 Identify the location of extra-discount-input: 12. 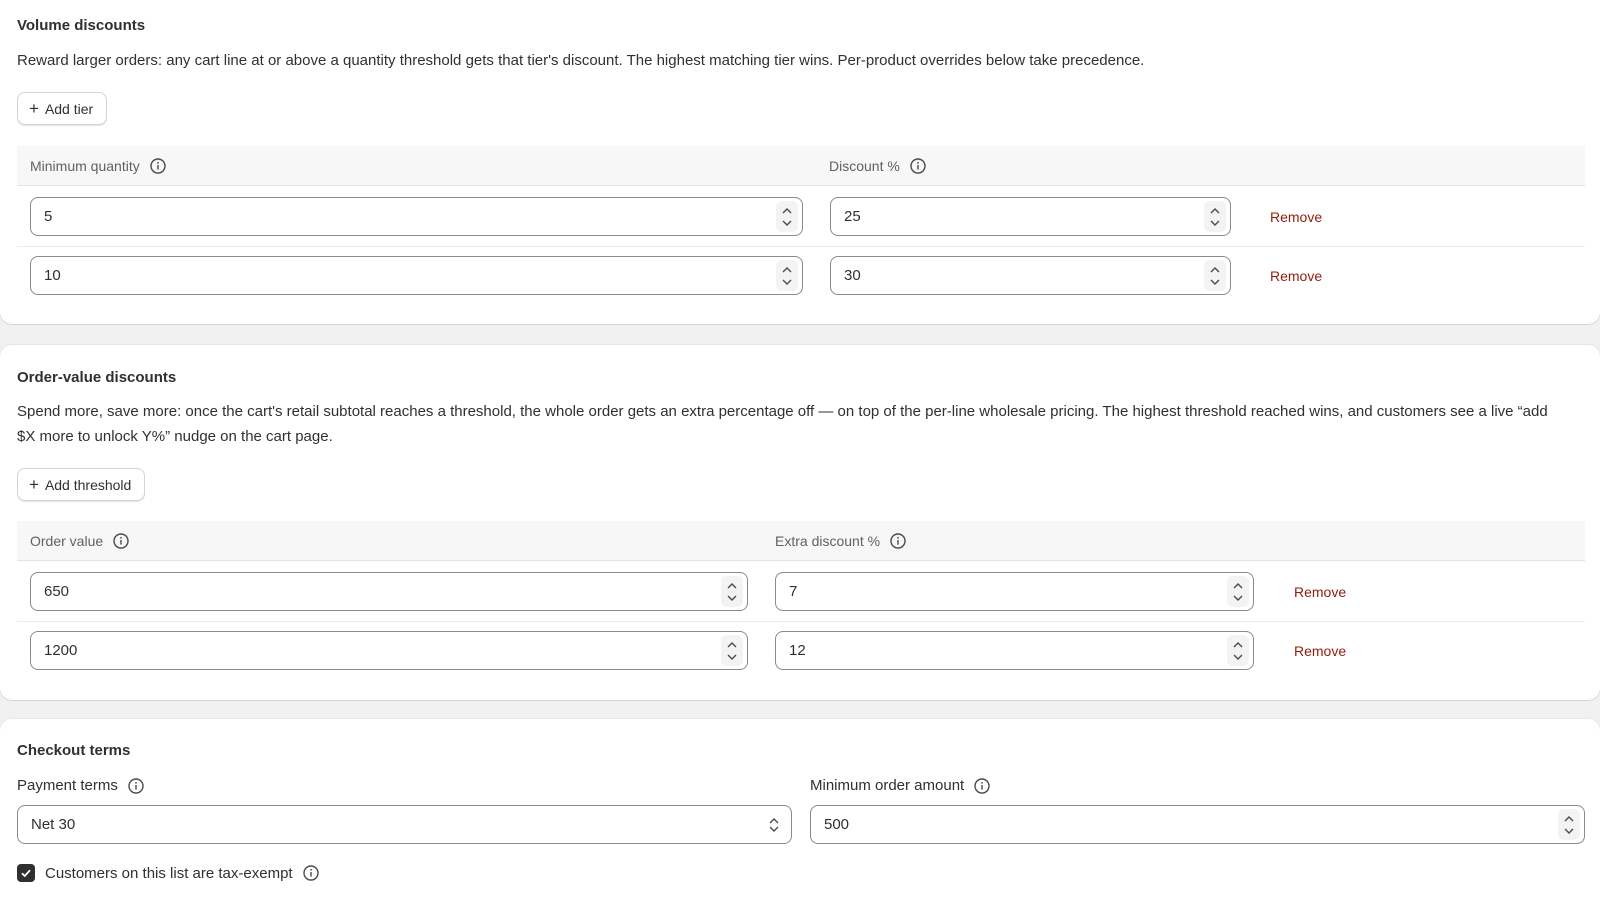
(1014, 650).